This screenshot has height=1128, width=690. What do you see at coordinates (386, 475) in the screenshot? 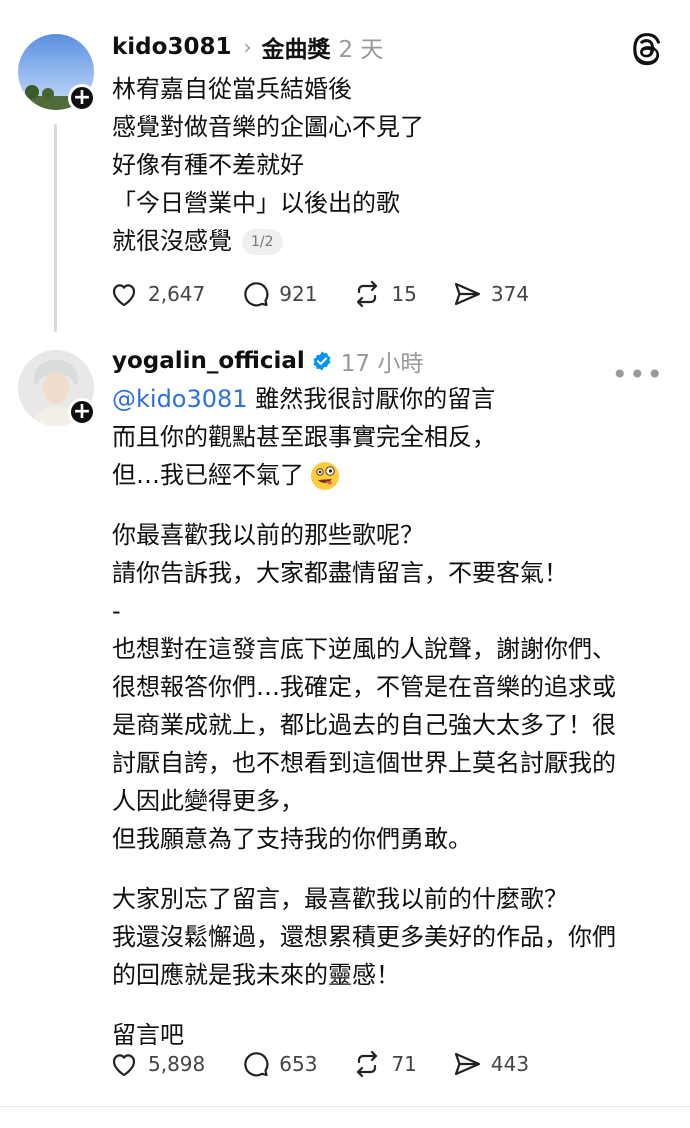
I see `post-text-line: 但…我已經不氣了` at bounding box center [386, 475].